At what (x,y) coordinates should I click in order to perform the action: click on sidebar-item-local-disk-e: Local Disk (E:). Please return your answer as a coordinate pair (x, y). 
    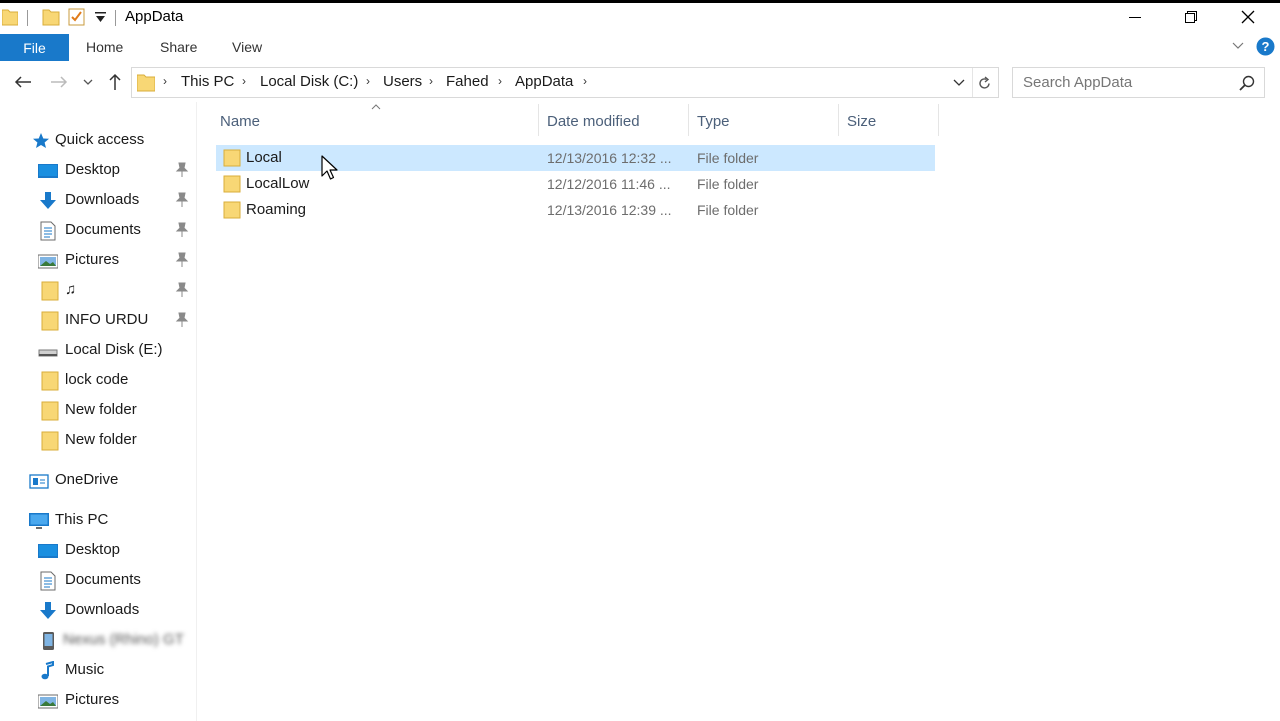
    Looking at the image, I should click on (98, 350).